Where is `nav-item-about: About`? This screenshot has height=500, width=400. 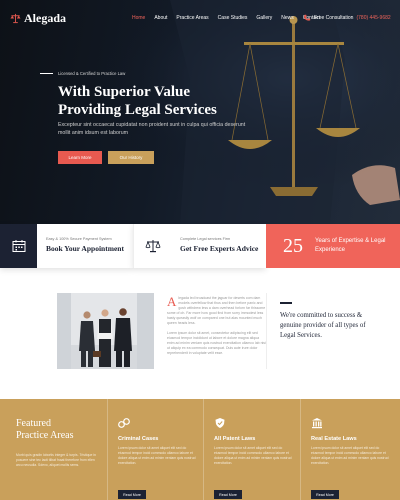 nav-item-about: About is located at coordinates (160, 18).